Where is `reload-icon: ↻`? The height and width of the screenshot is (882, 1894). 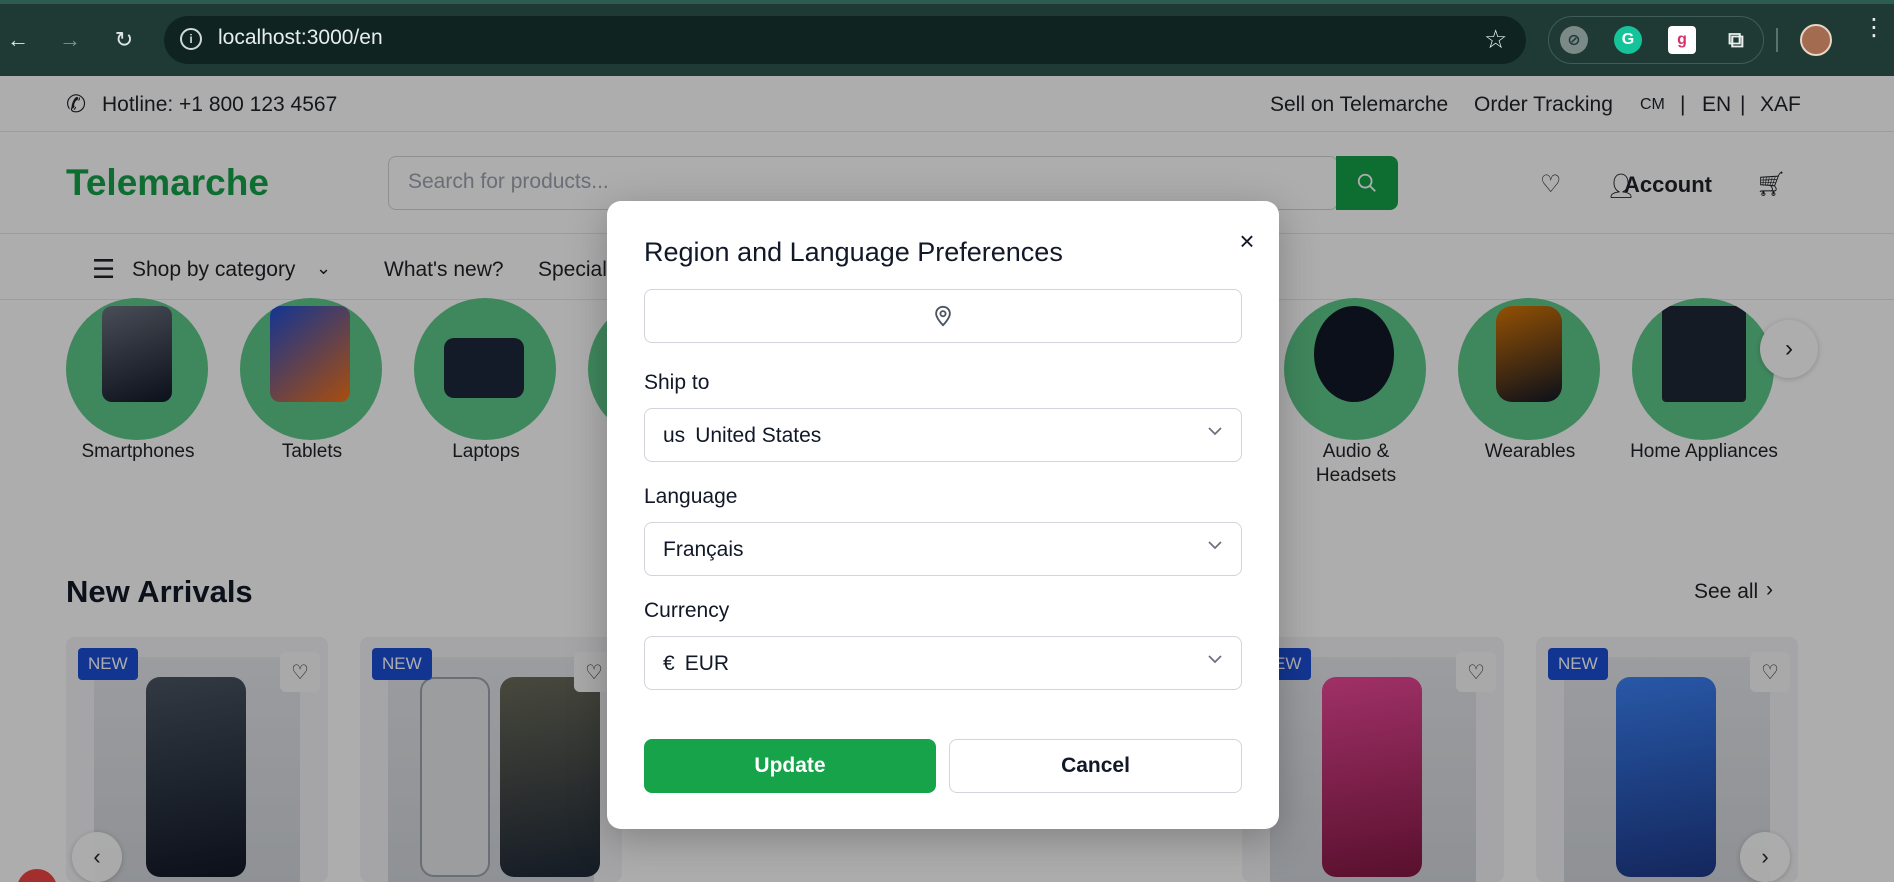
reload-icon: ↻ is located at coordinates (124, 40).